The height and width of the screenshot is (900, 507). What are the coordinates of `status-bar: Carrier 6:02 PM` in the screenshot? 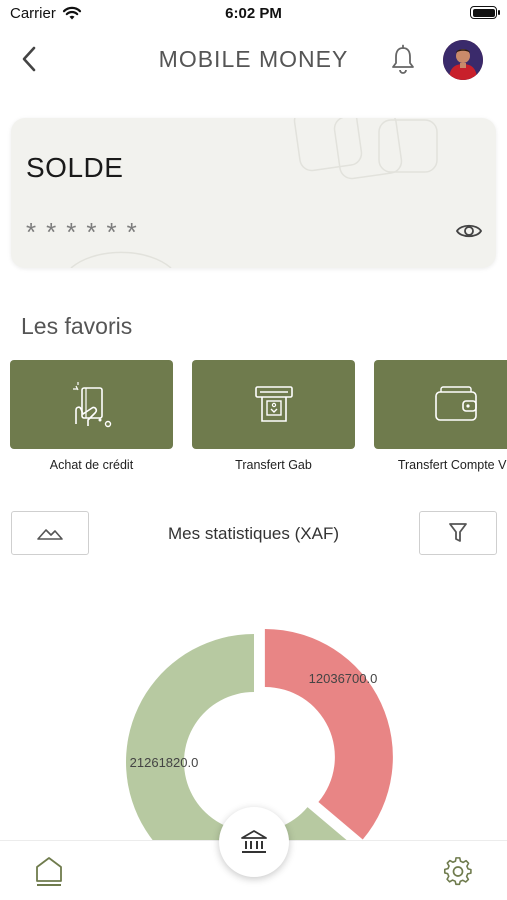 It's located at (253, 14).